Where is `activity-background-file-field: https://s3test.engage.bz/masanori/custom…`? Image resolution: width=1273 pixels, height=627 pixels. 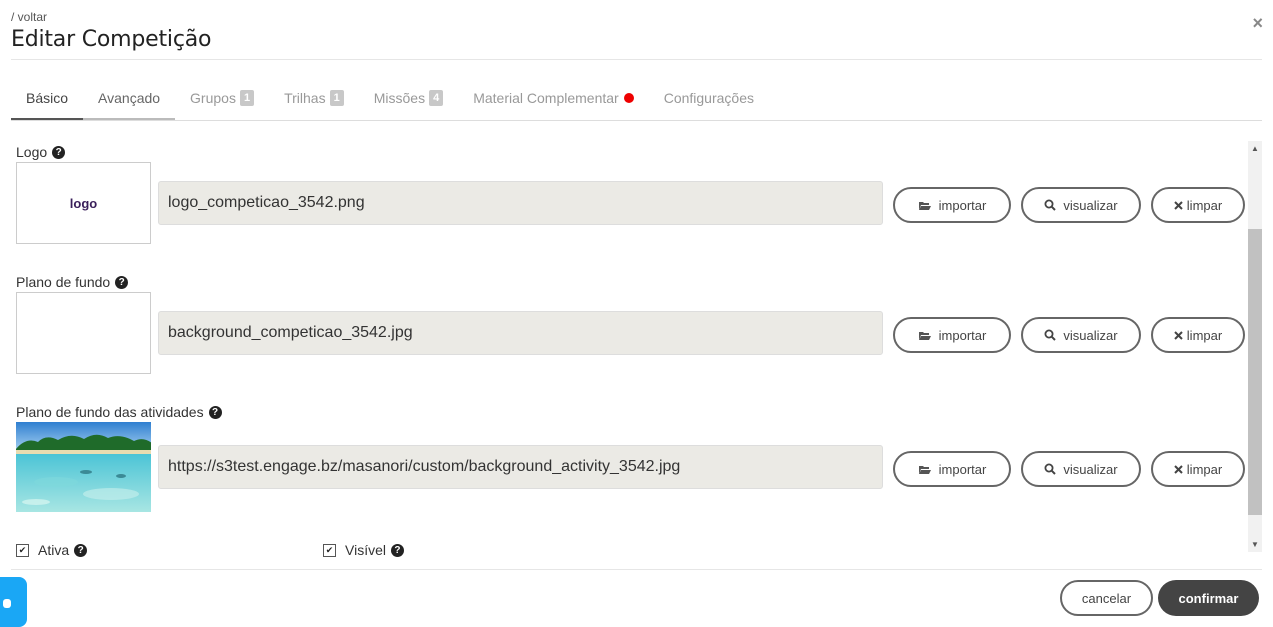 activity-background-file-field: https://s3test.engage.bz/masanori/custom… is located at coordinates (520, 467).